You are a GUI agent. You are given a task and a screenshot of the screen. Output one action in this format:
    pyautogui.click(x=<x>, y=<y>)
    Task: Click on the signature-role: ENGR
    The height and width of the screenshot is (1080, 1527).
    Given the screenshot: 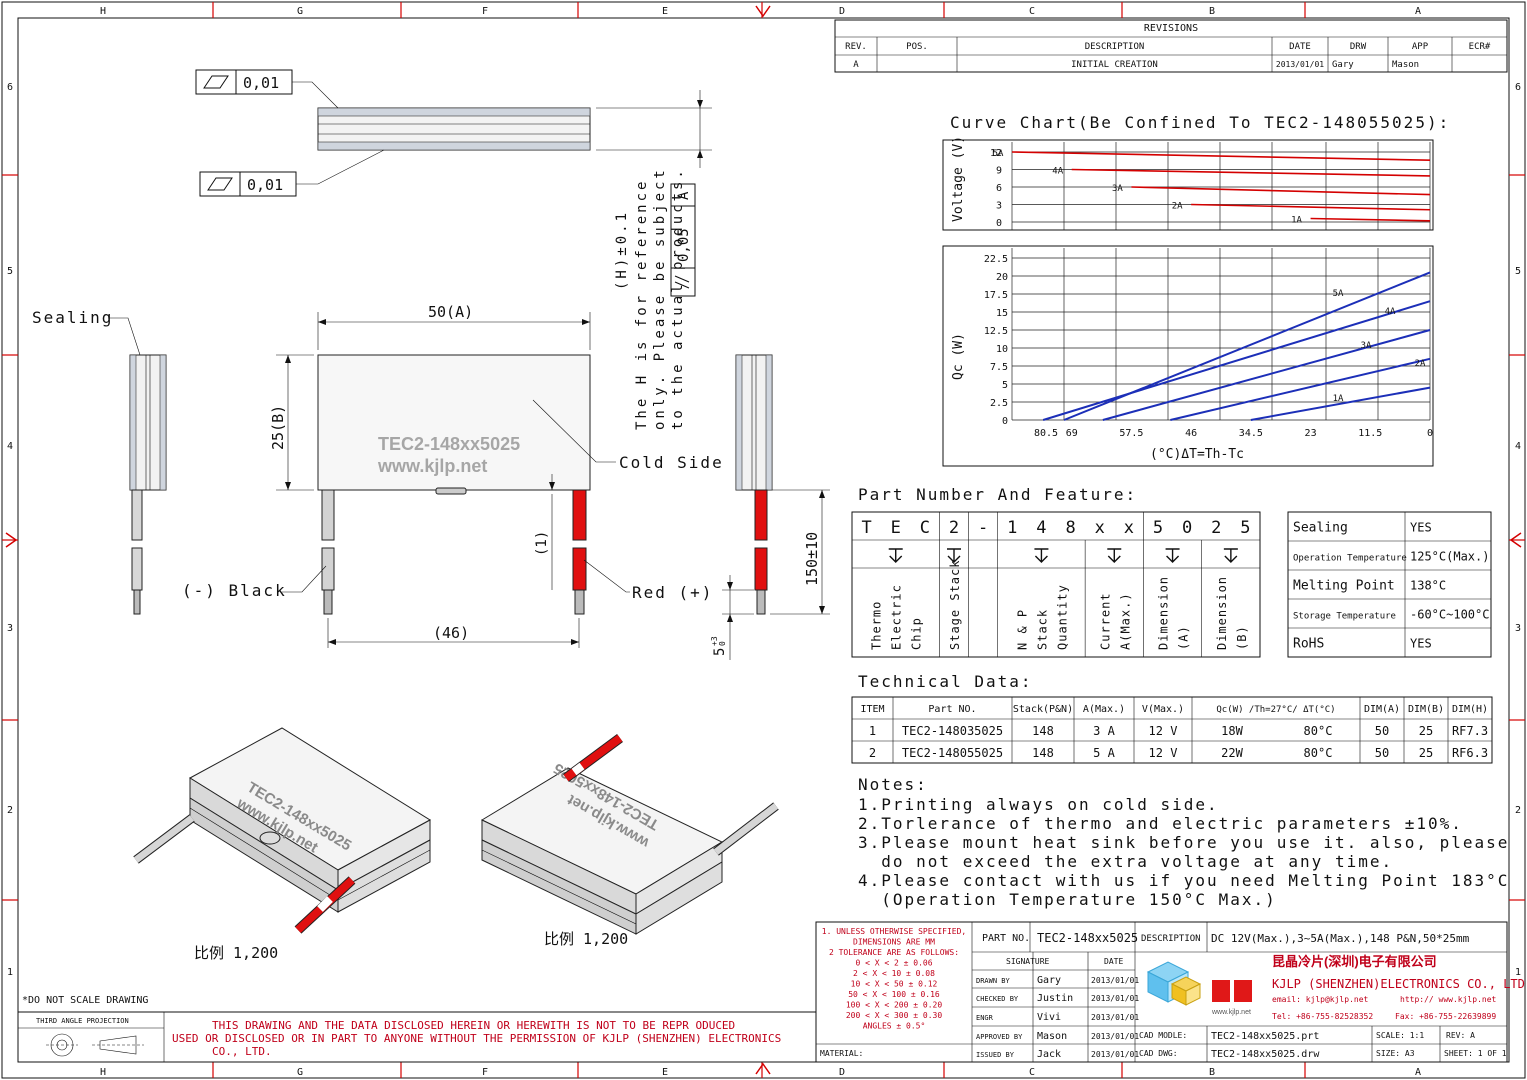 What is the action you would take?
    pyautogui.click(x=985, y=1018)
    